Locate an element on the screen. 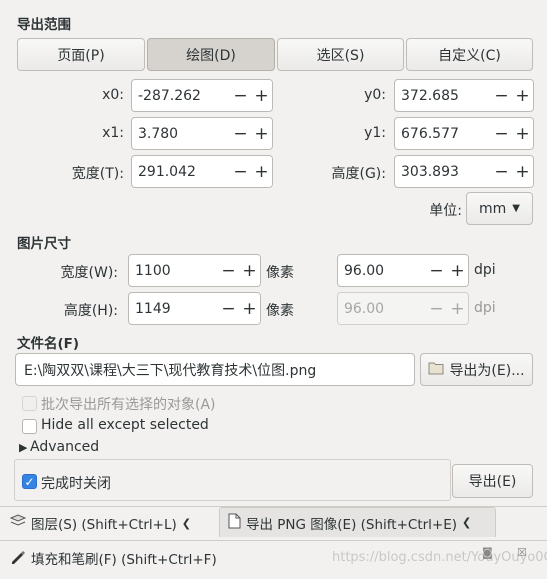 The image size is (547, 579). image-width-label: 宽度(W): is located at coordinates (89, 273).